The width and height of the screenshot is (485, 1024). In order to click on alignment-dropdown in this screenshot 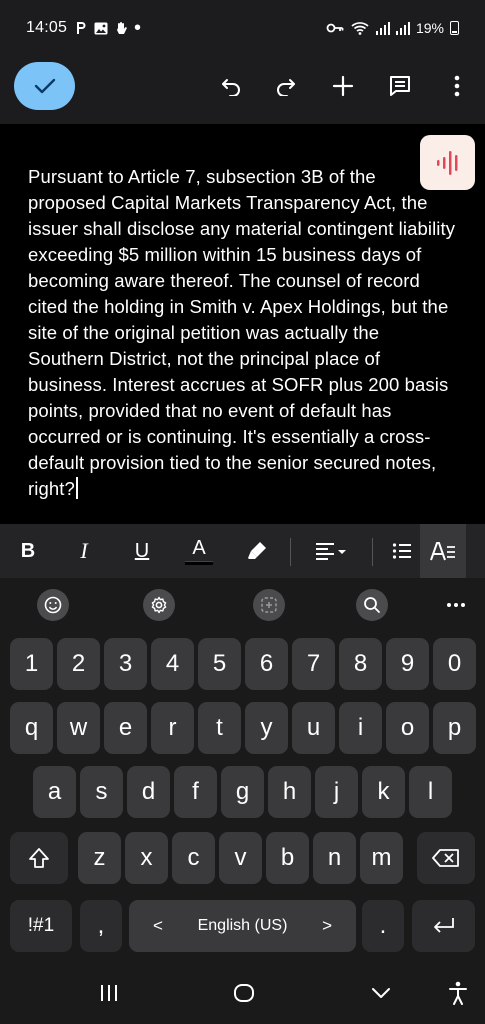, I will do `click(331, 551)`.